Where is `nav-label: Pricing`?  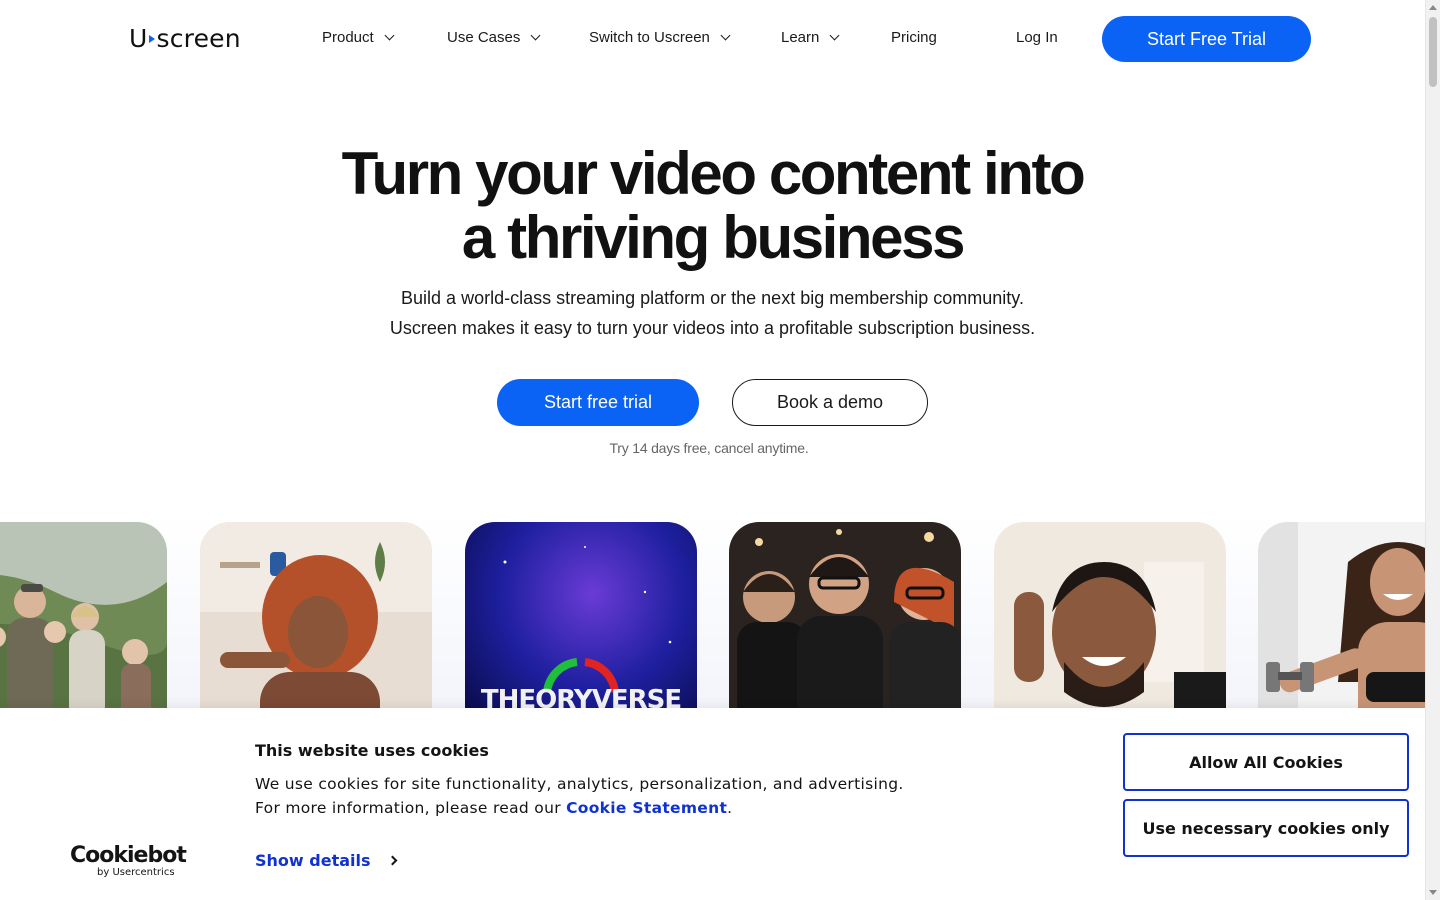 nav-label: Pricing is located at coordinates (914, 37).